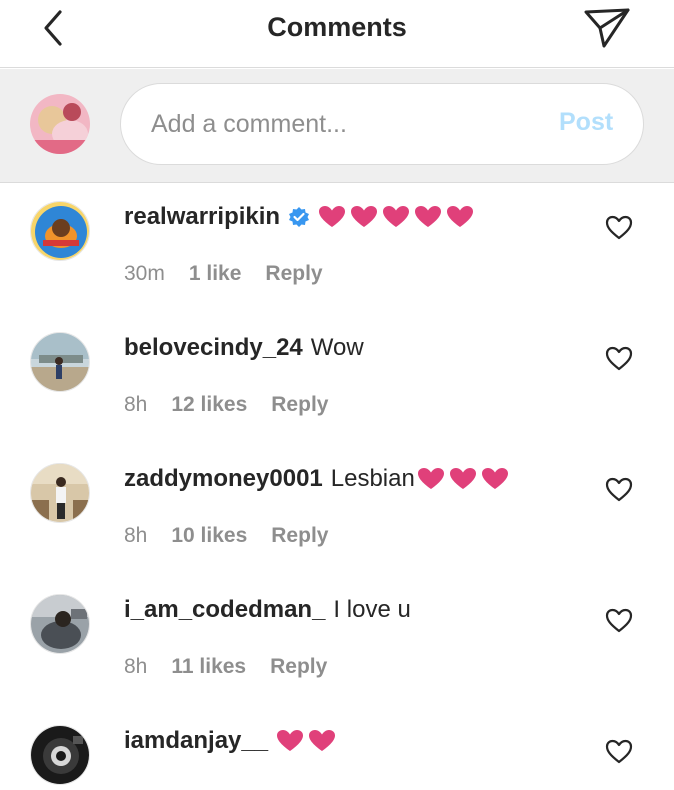 The image size is (674, 790). What do you see at coordinates (209, 405) in the screenshot?
I see `comment-likes: 12 likes` at bounding box center [209, 405].